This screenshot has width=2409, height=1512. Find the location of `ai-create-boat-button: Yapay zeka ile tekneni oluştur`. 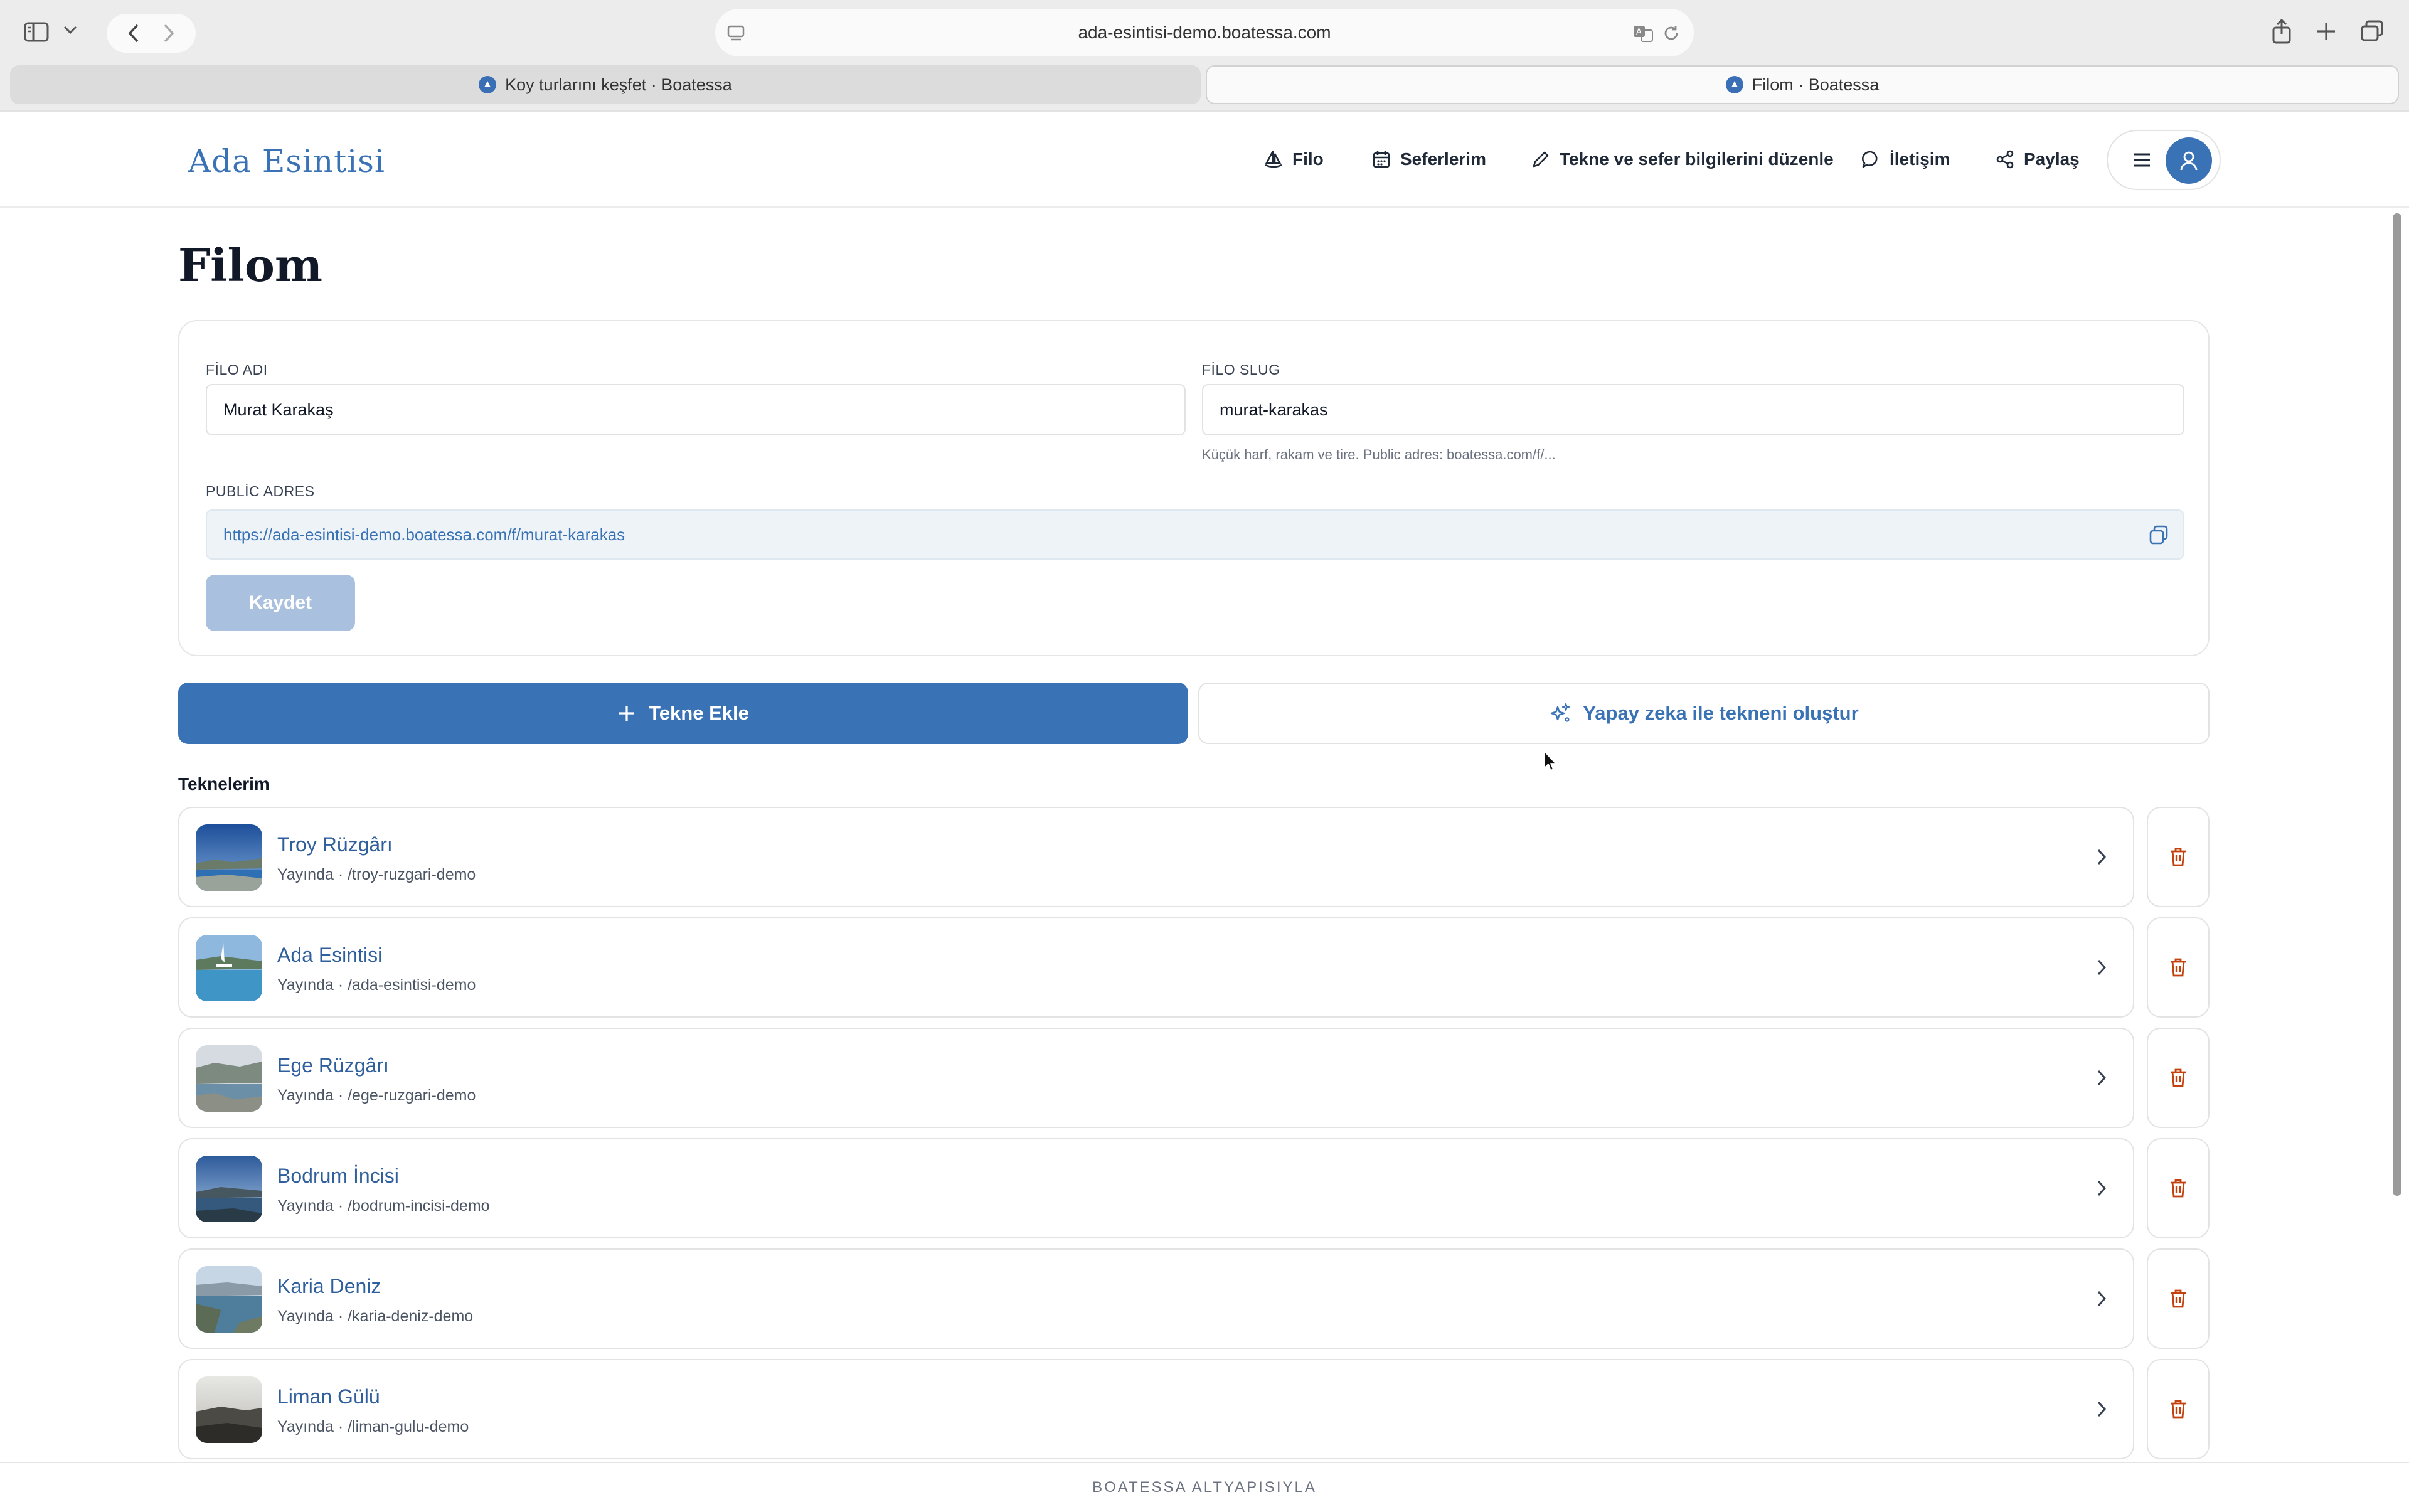

ai-create-boat-button: Yapay zeka ile tekneni oluştur is located at coordinates (1704, 713).